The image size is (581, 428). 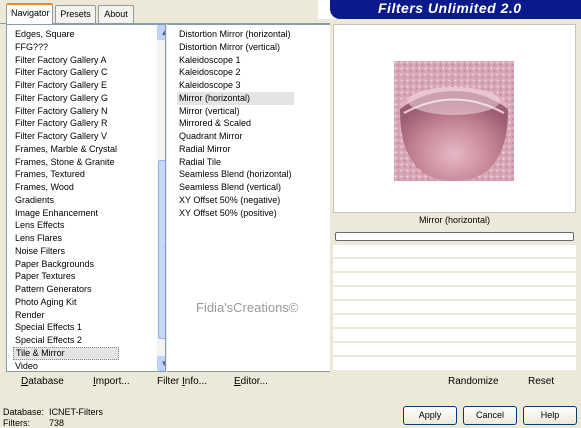 What do you see at coordinates (161, 32) in the screenshot?
I see `scroll-up-button: ▲` at bounding box center [161, 32].